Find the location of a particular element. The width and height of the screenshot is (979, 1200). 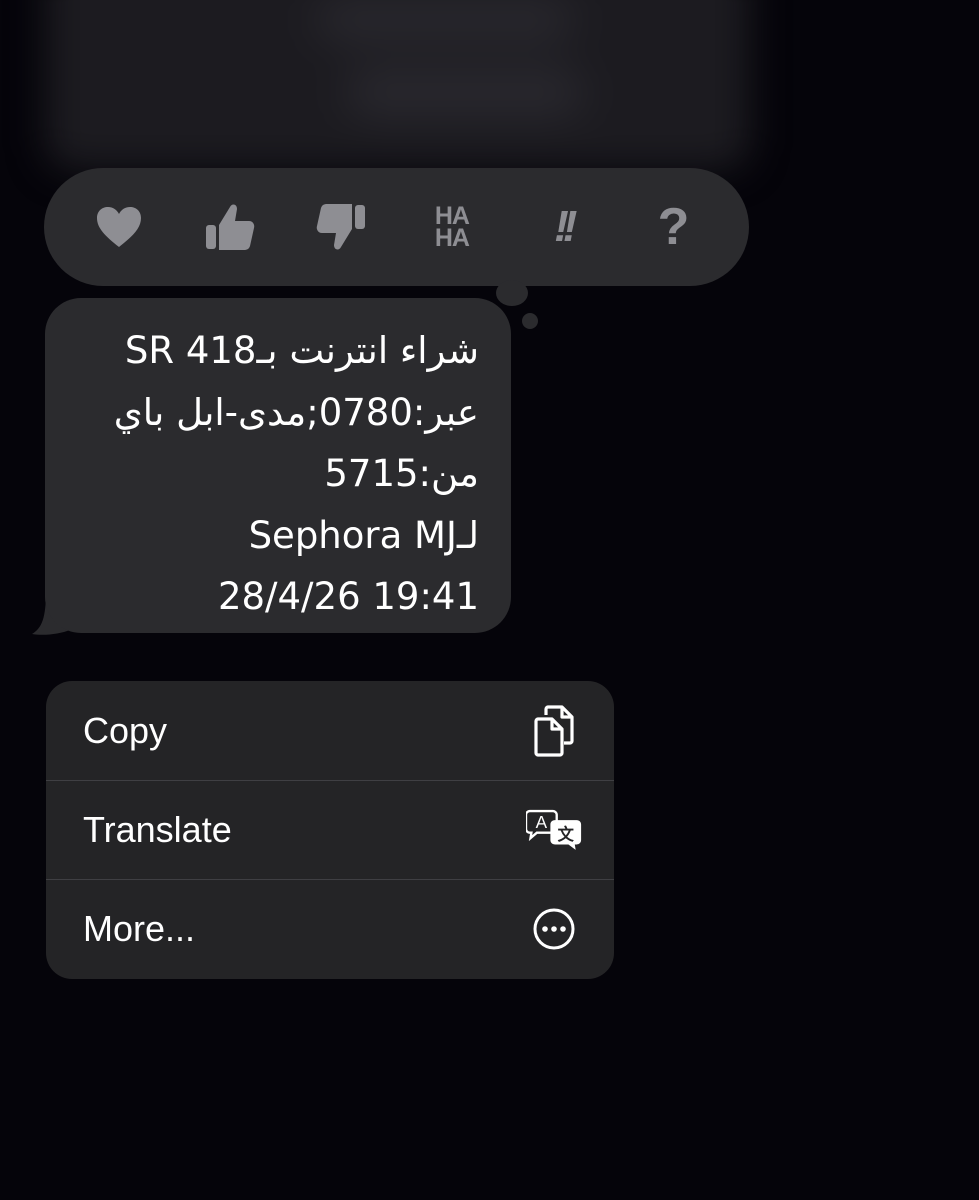

copy-icon is located at coordinates (554, 731).